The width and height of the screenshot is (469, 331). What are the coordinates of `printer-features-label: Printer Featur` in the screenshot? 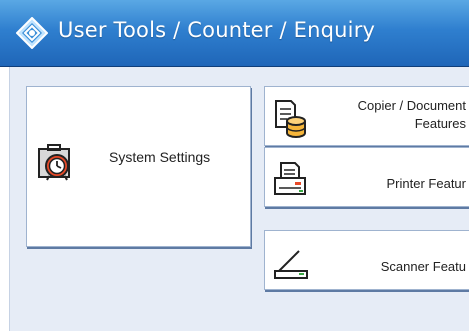 It's located at (426, 183).